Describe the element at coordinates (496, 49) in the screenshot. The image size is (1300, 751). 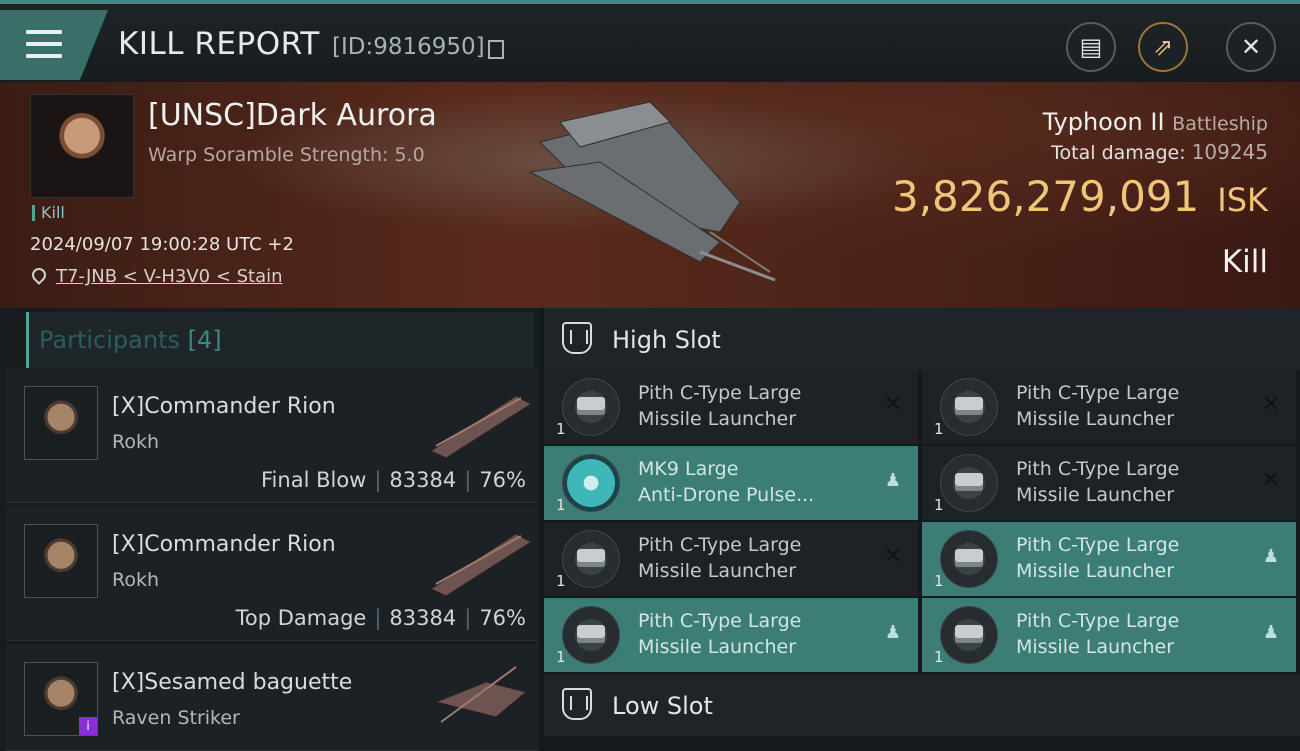
I see `copy-icon` at that location.